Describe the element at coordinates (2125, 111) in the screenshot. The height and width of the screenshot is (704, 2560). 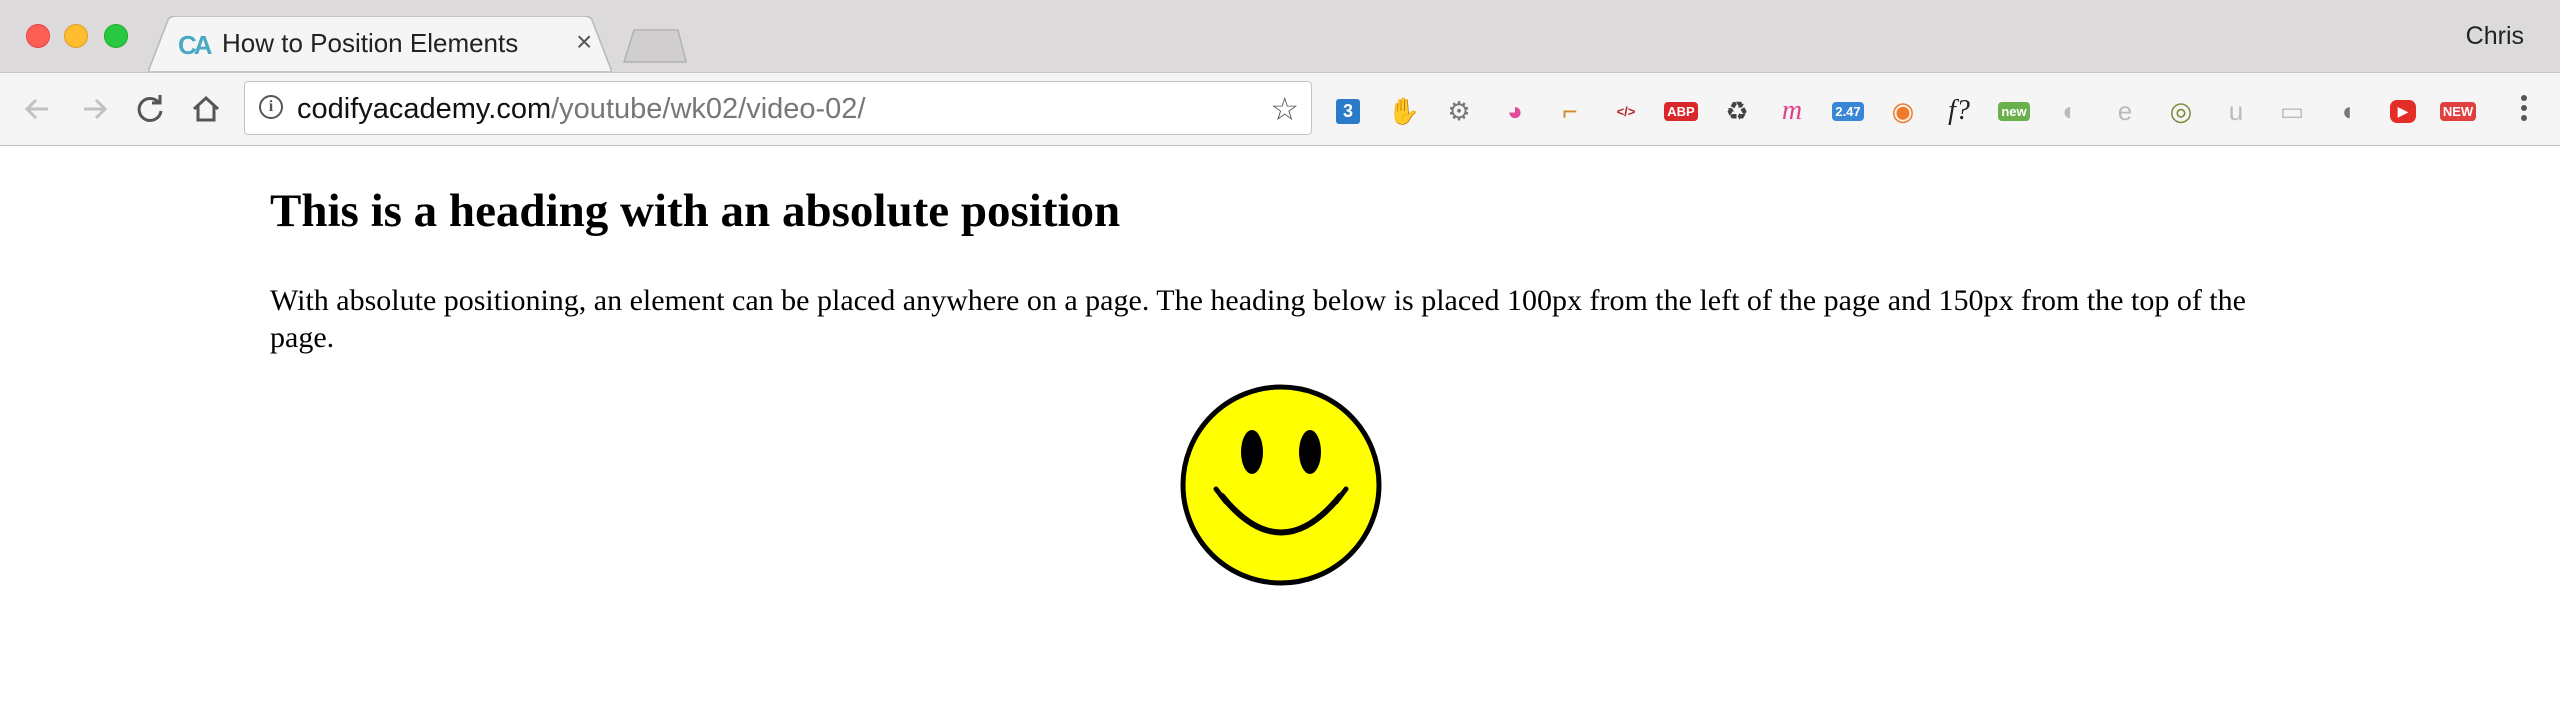
I see `e-icon: e` at that location.